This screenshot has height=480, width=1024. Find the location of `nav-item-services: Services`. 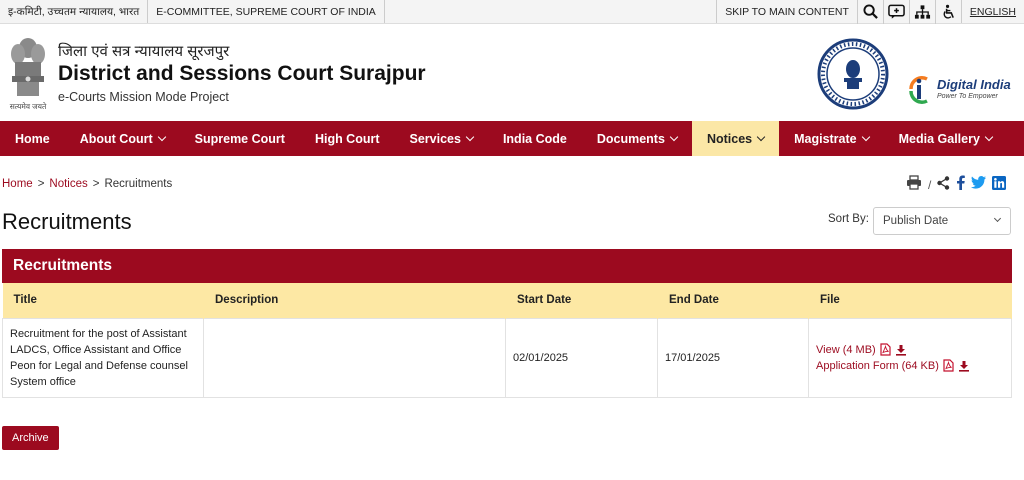

nav-item-services: Services is located at coordinates (441, 138).